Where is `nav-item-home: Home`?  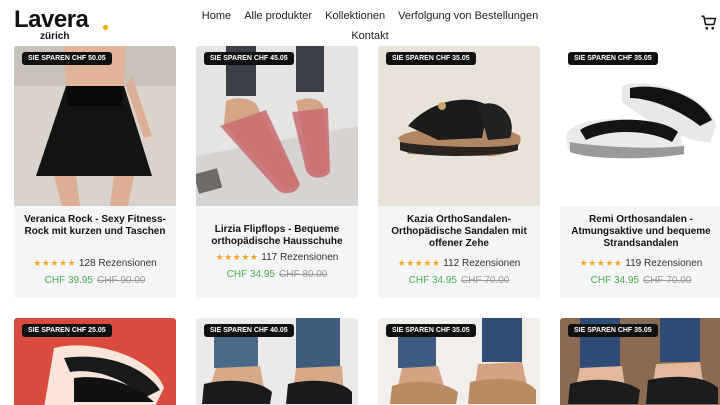 nav-item-home: Home is located at coordinates (216, 16).